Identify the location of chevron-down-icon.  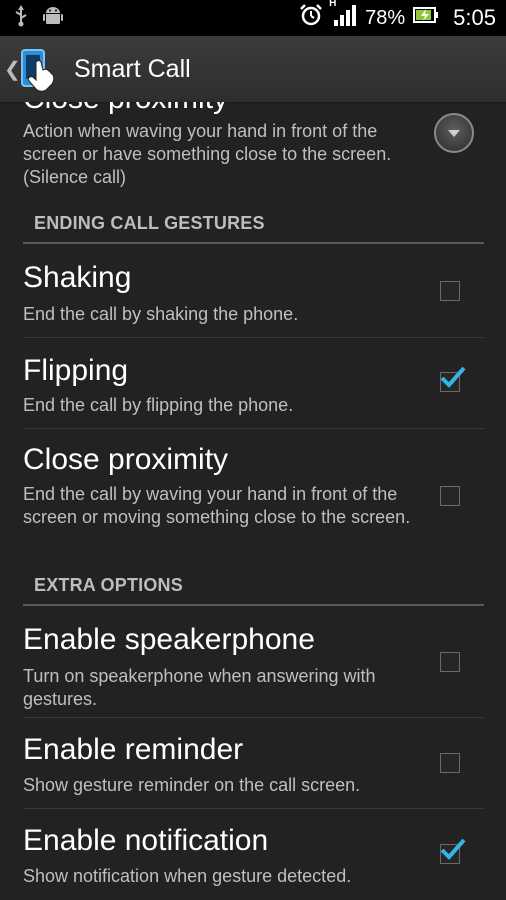
(454, 133).